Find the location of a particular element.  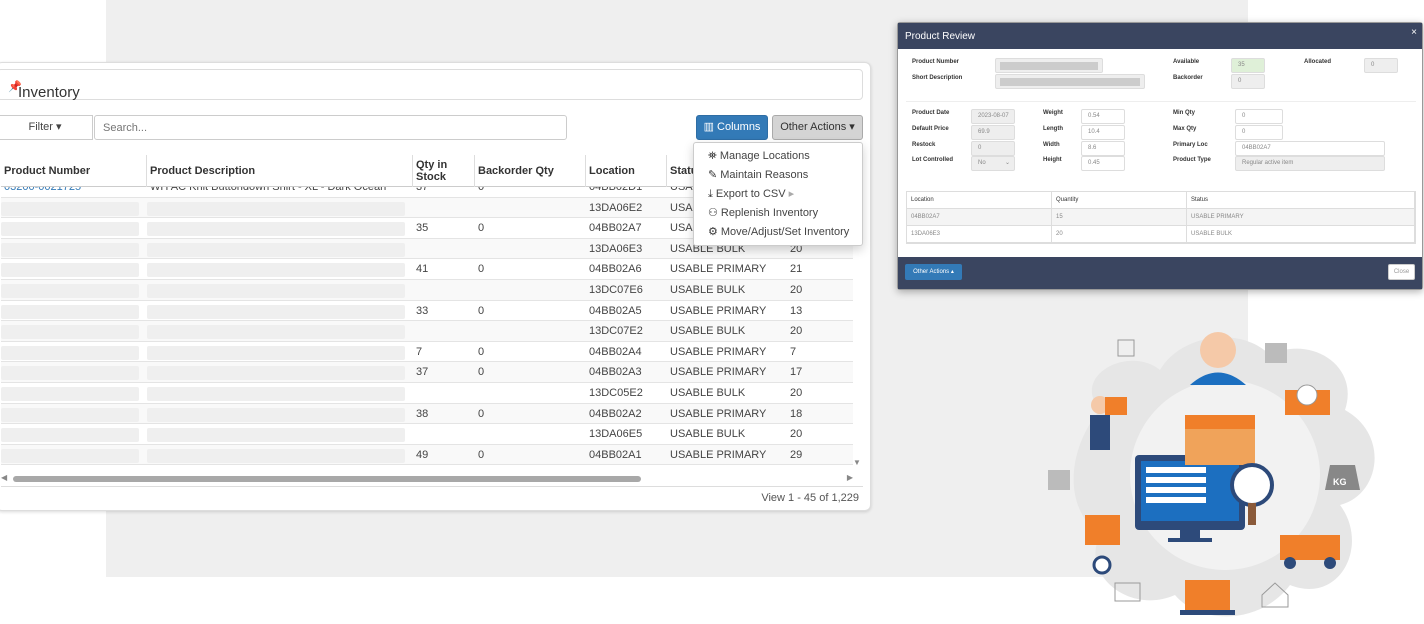

page-title: Inventory is located at coordinates (49, 92).